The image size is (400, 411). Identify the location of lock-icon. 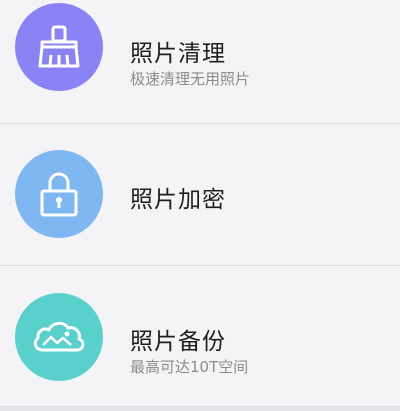
(59, 194).